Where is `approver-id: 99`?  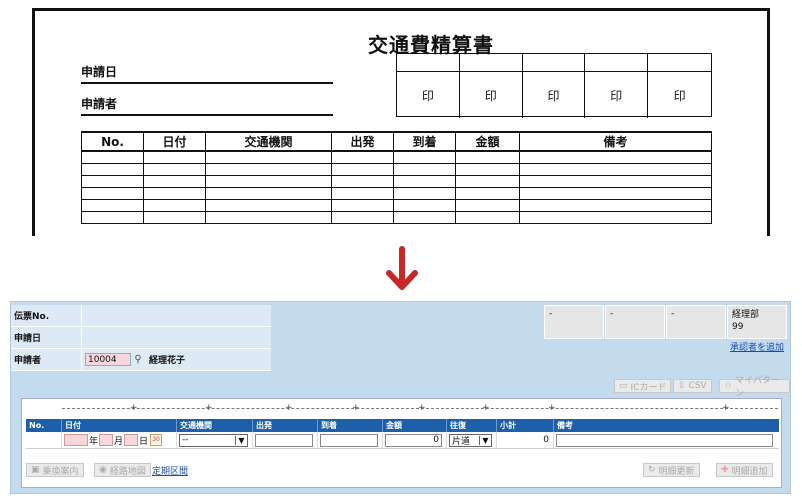 approver-id: 99 is located at coordinates (738, 327).